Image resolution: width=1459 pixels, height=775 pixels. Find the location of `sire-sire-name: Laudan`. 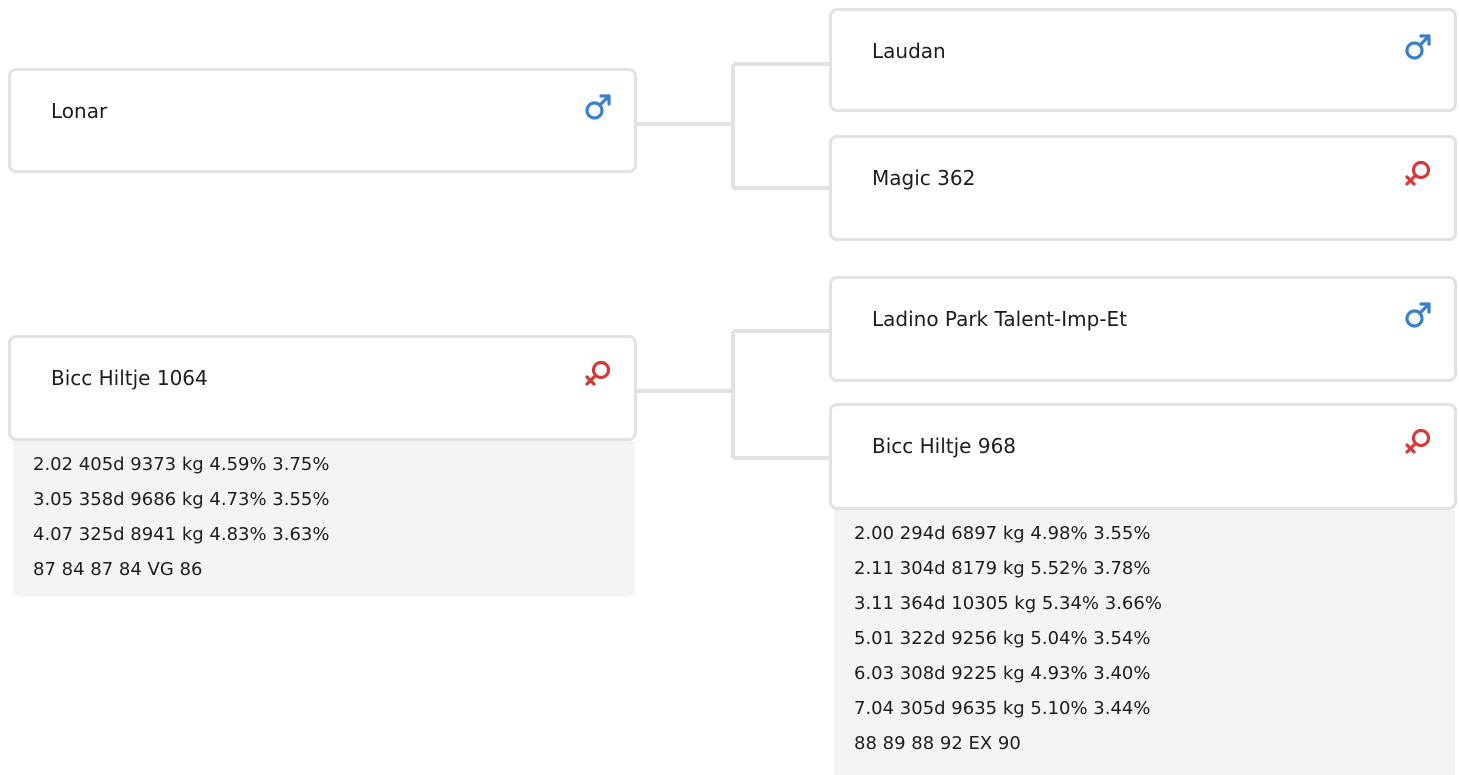

sire-sire-name: Laudan is located at coordinates (909, 51).